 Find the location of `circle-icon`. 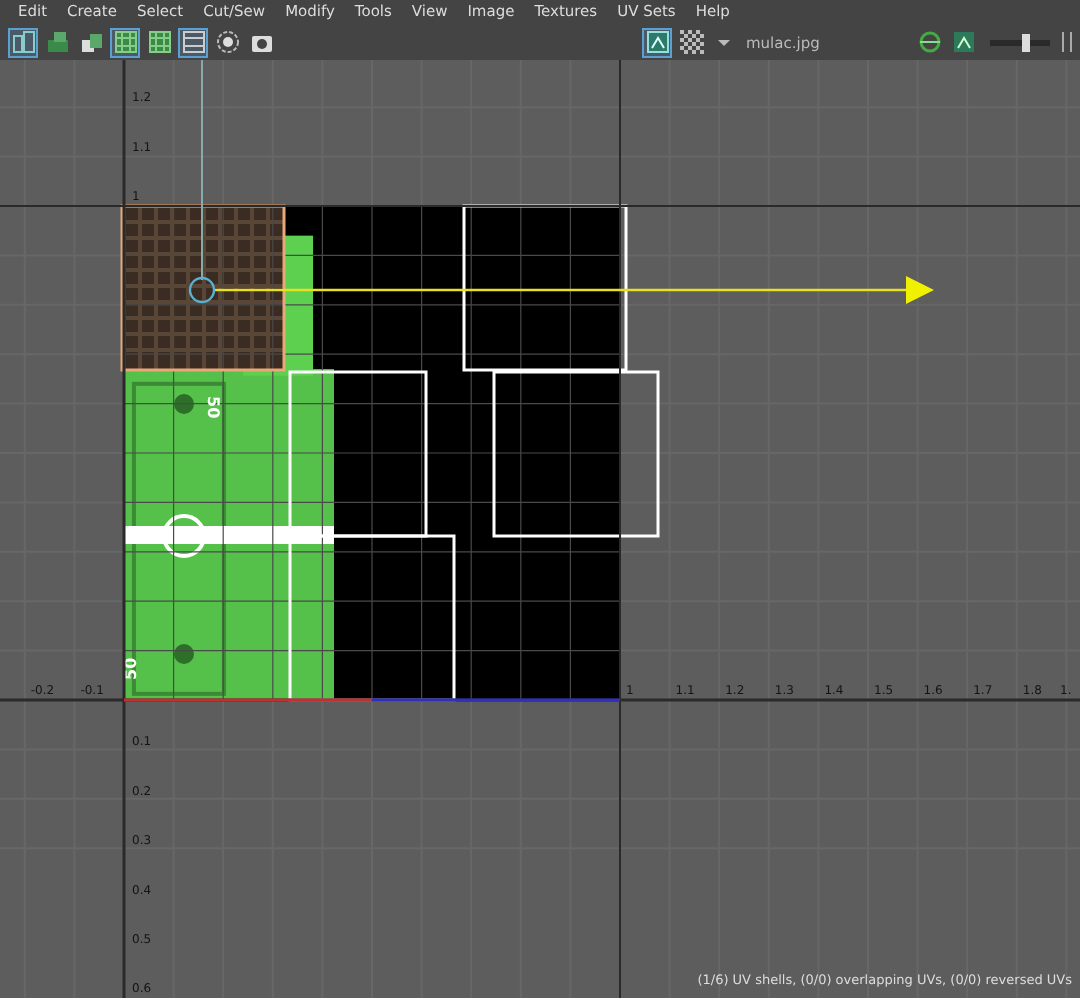

circle-icon is located at coordinates (227, 42).